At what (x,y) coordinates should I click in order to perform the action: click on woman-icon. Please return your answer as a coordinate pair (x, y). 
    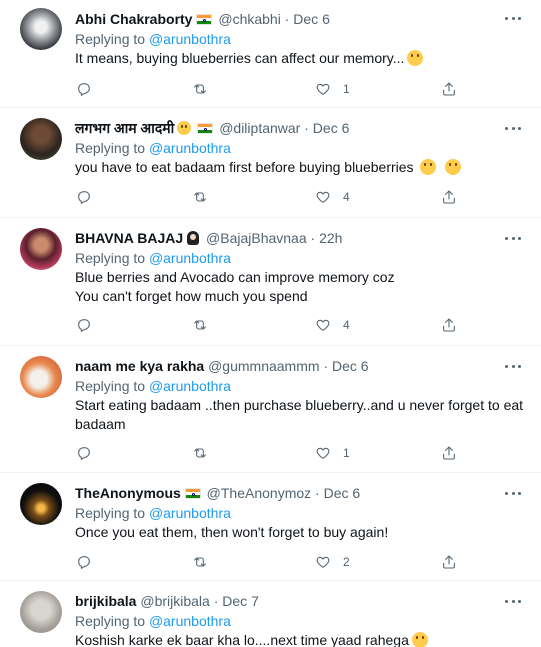
    Looking at the image, I should click on (193, 238).